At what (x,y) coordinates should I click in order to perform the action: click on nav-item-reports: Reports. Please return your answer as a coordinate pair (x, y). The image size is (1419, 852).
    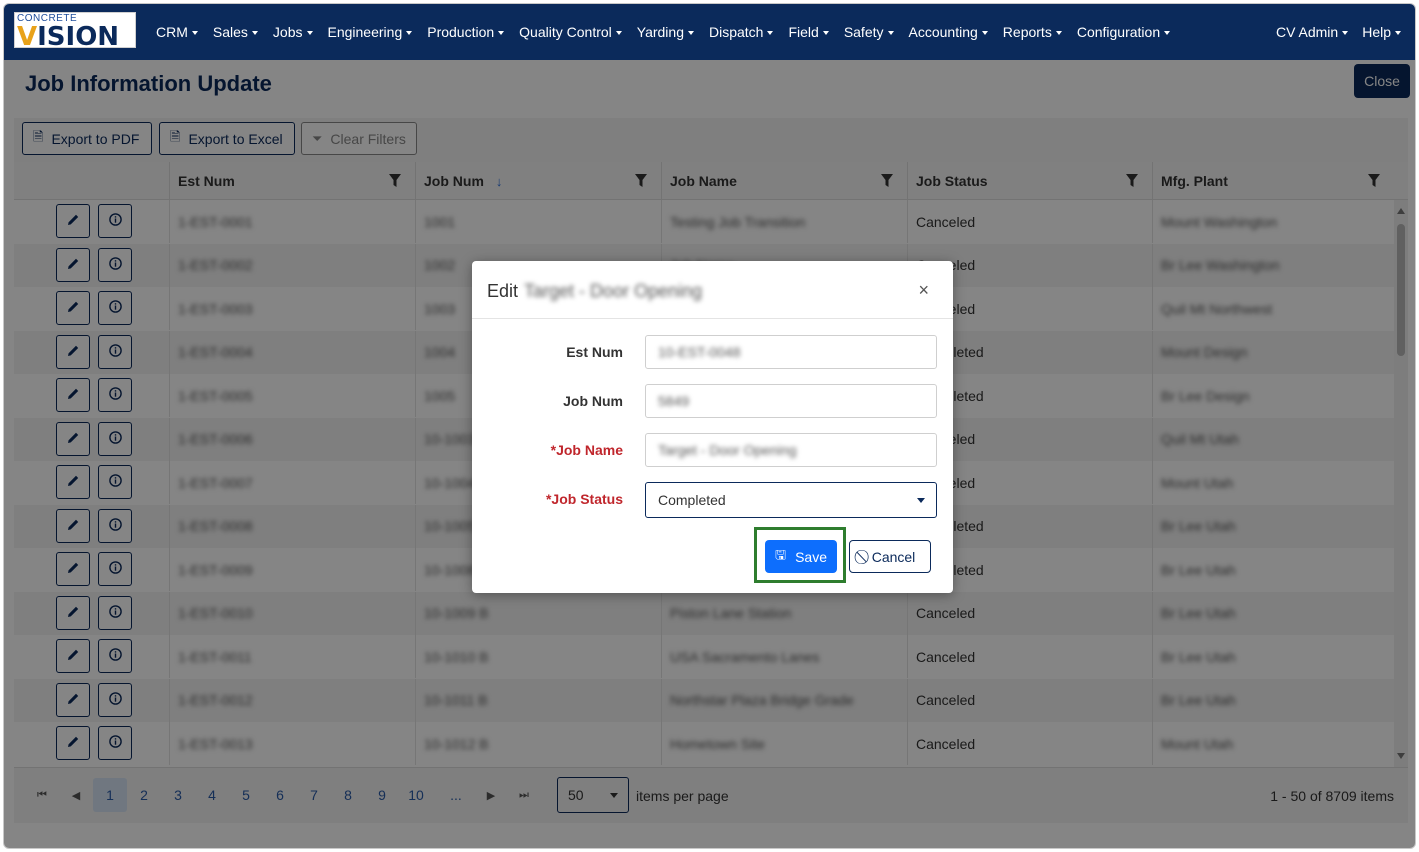
    Looking at the image, I should click on (1032, 32).